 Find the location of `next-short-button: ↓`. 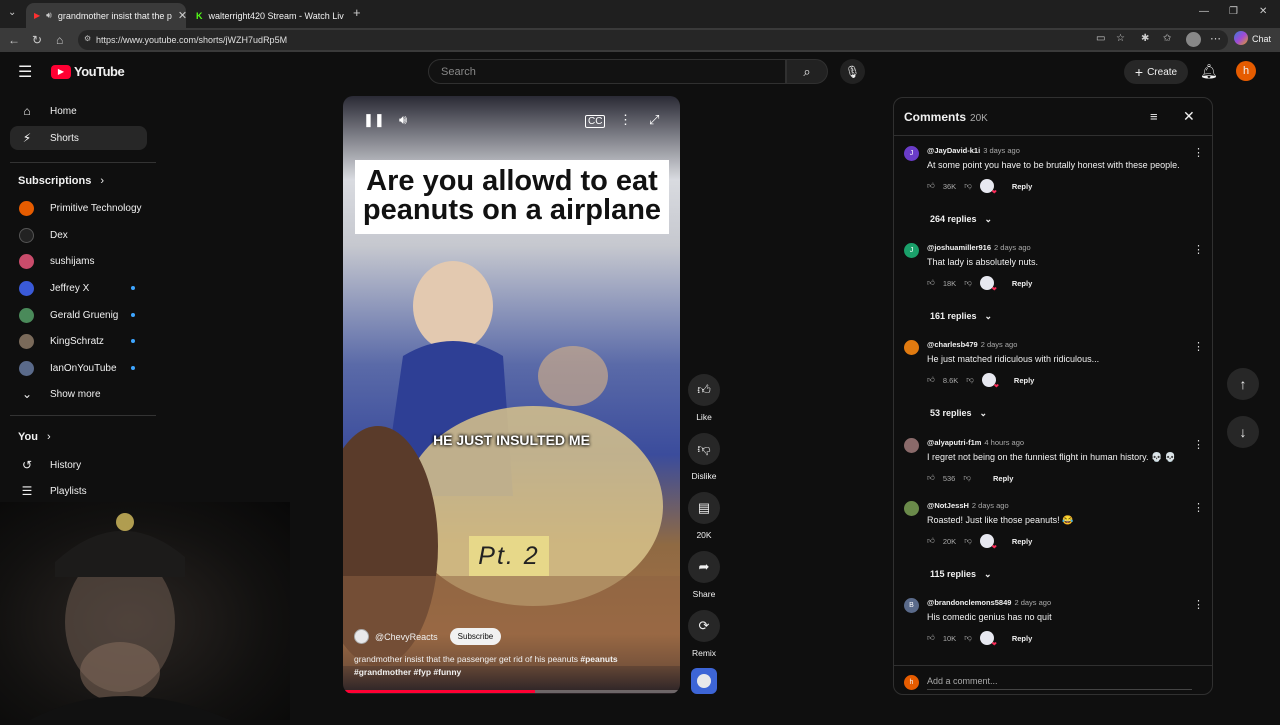

next-short-button: ↓ is located at coordinates (1243, 432).